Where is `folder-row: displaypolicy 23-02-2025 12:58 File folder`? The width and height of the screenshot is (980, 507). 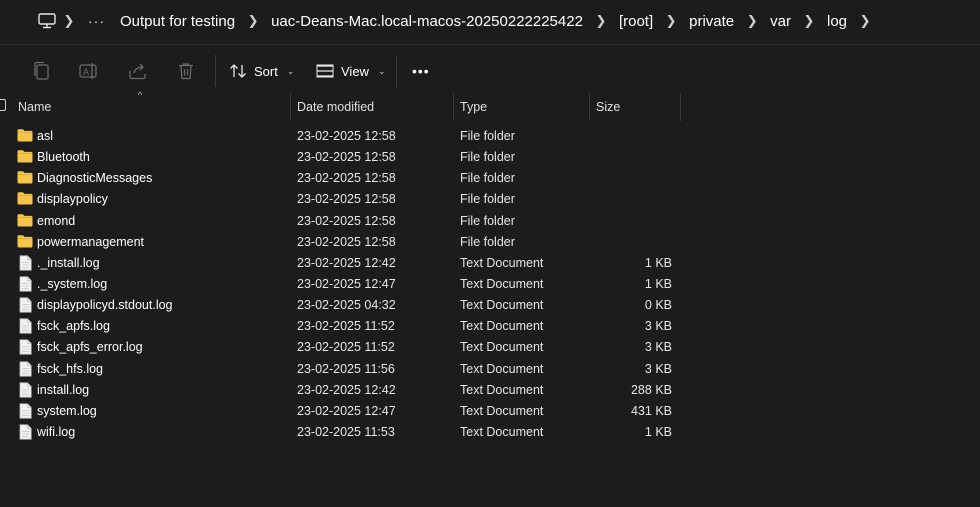 folder-row: displaypolicy 23-02-2025 12:58 File folder is located at coordinates (490, 199).